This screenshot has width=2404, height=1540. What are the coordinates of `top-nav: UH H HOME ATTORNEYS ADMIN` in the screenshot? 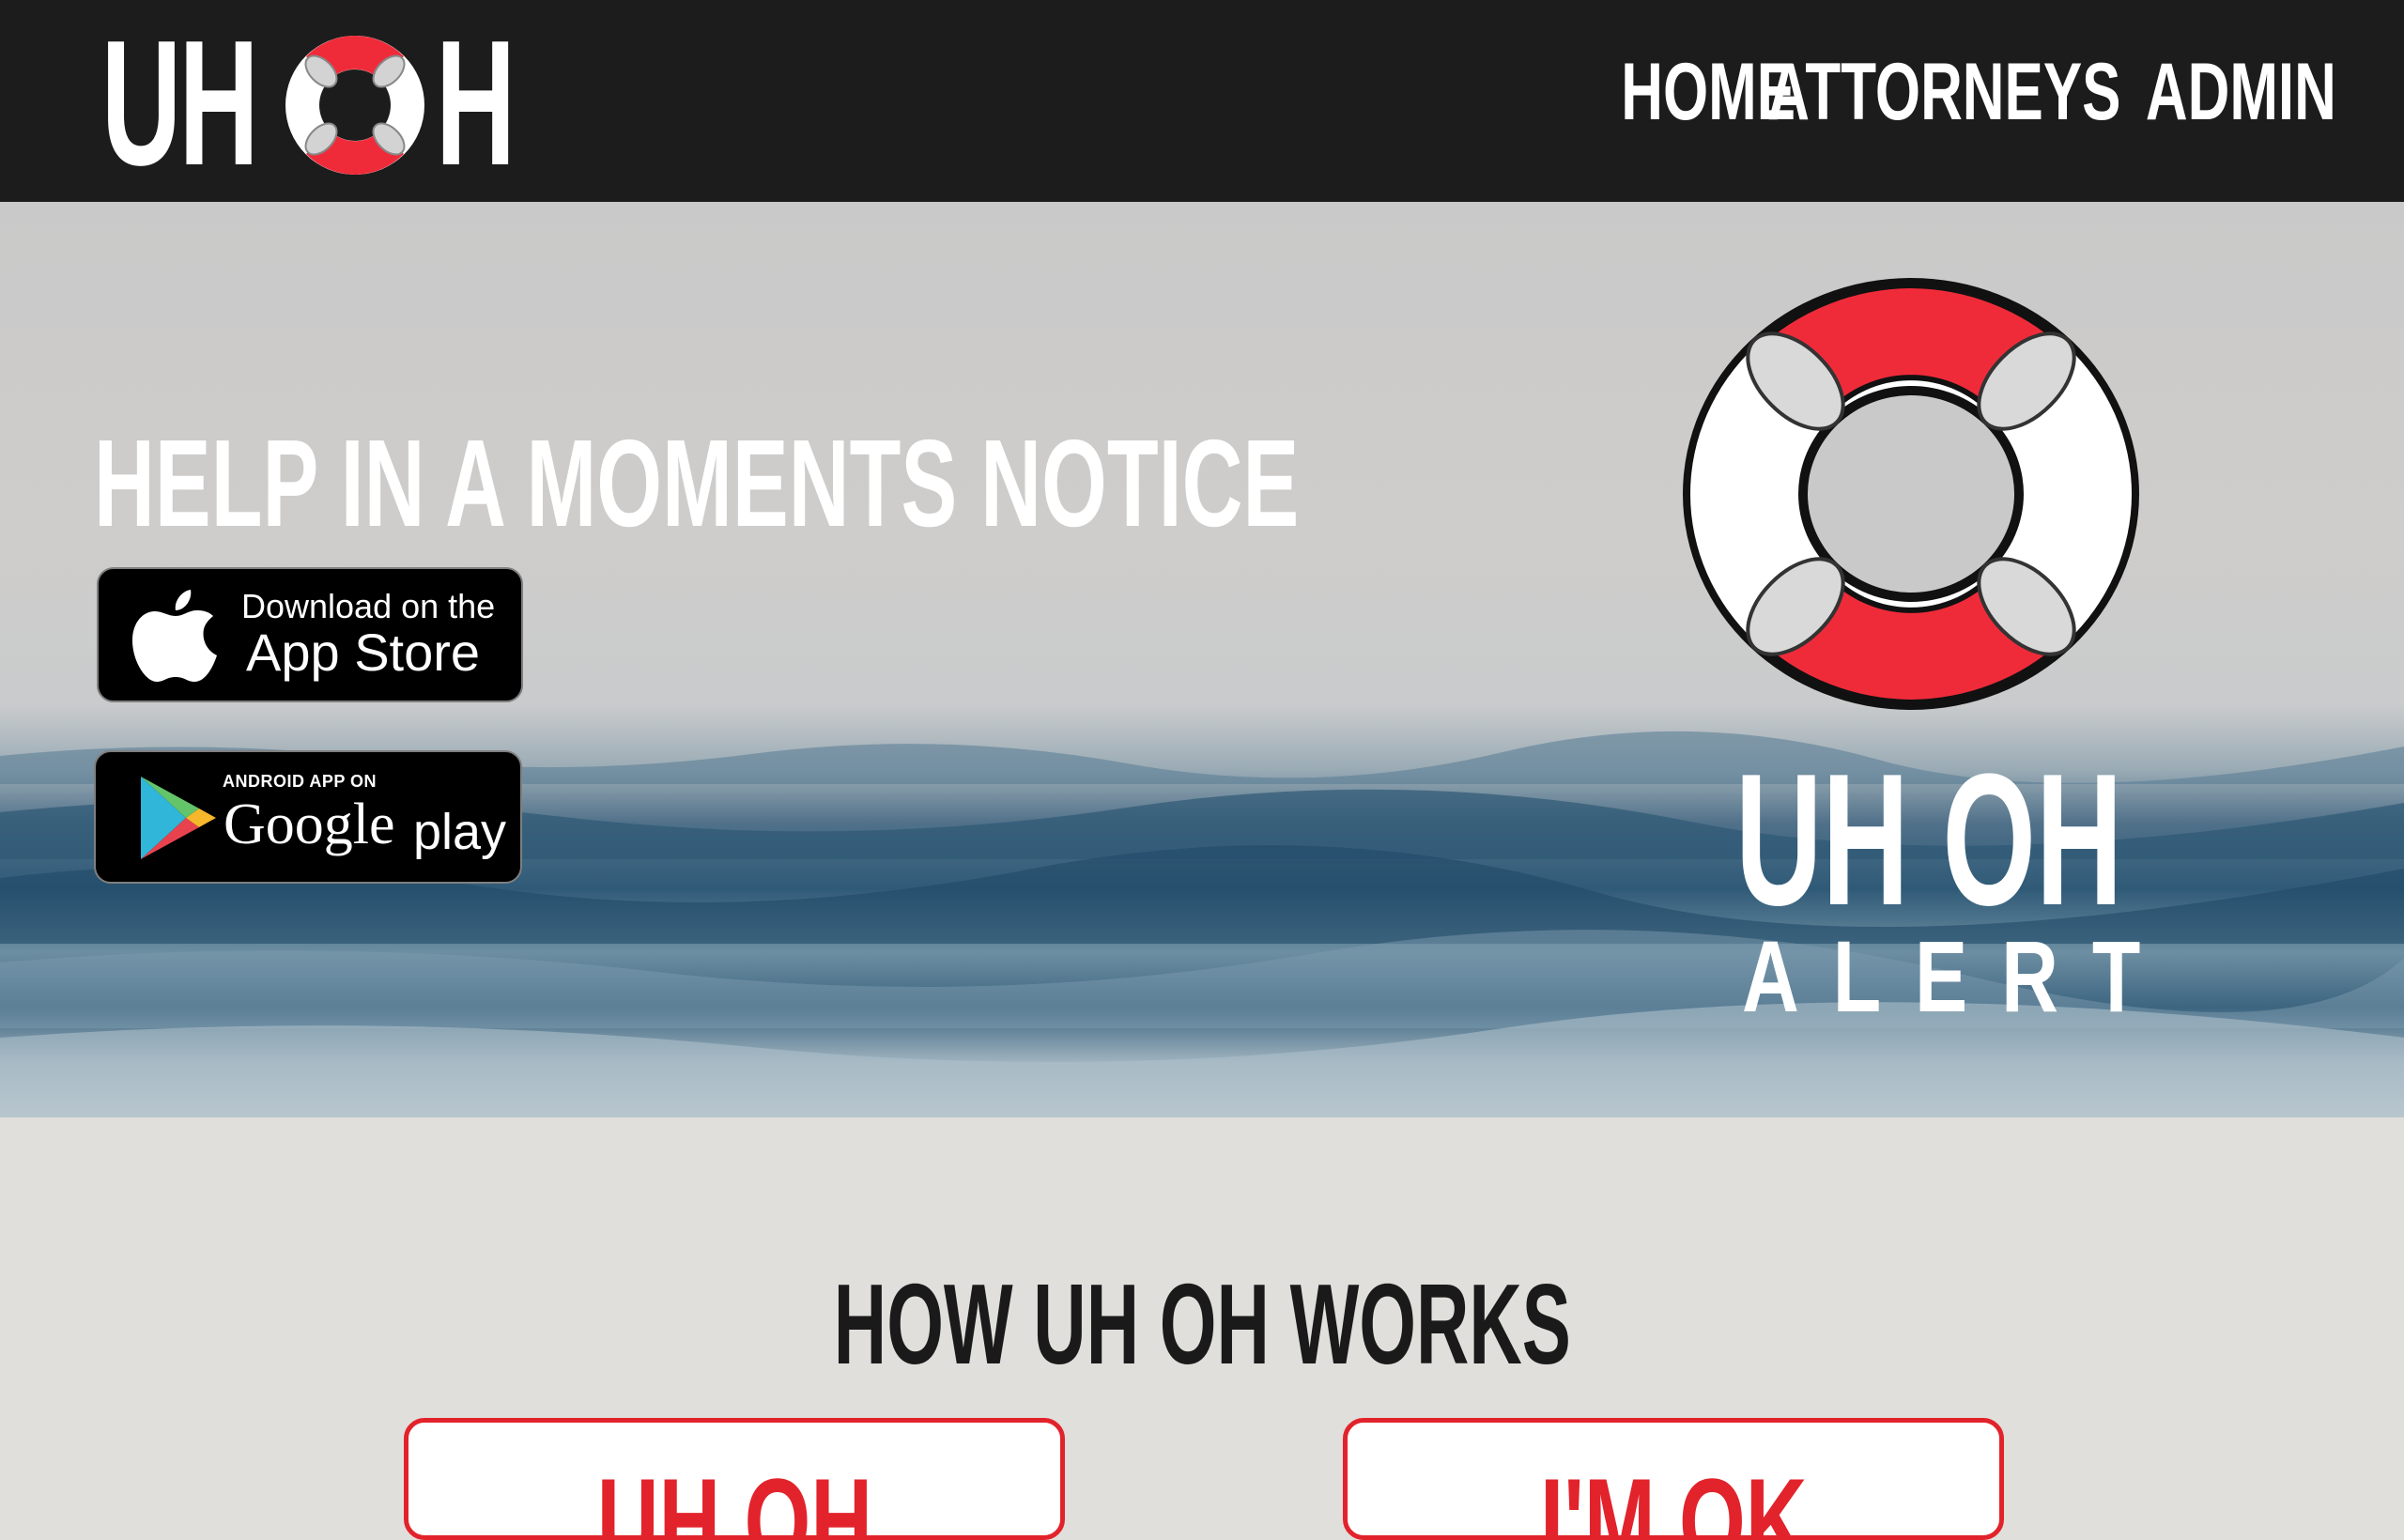 It's located at (1202, 101).